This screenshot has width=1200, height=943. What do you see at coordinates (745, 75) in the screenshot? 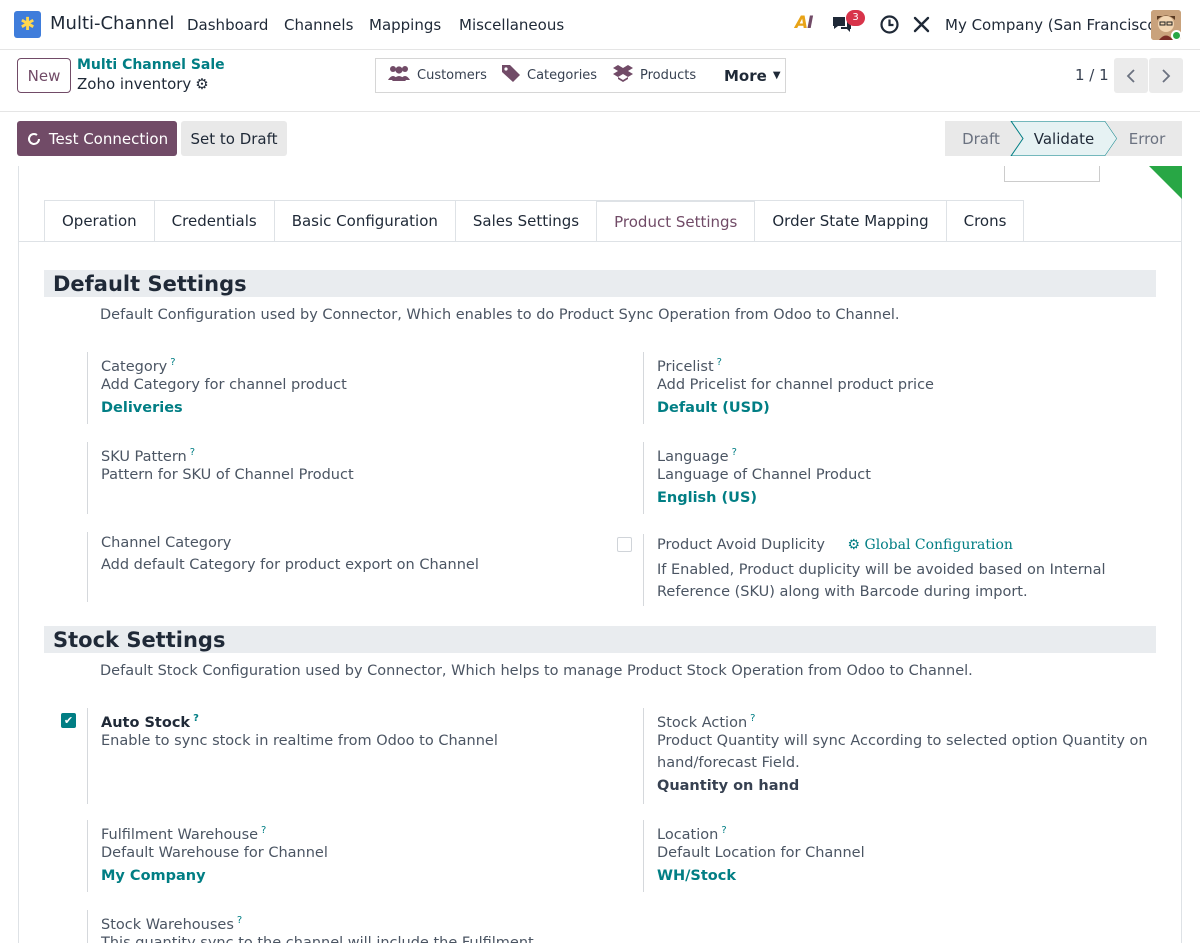
I see `more-label: More` at bounding box center [745, 75].